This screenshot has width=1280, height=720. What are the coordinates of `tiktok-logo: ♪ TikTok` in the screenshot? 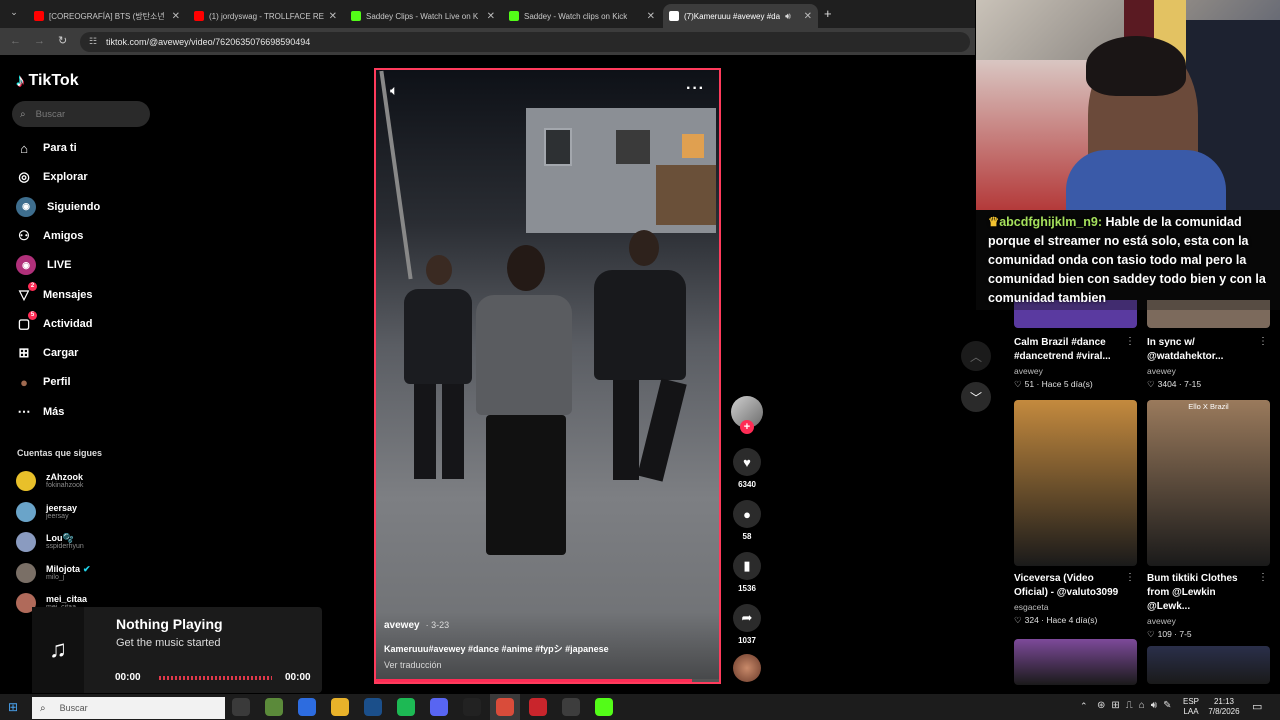 It's located at (47, 81).